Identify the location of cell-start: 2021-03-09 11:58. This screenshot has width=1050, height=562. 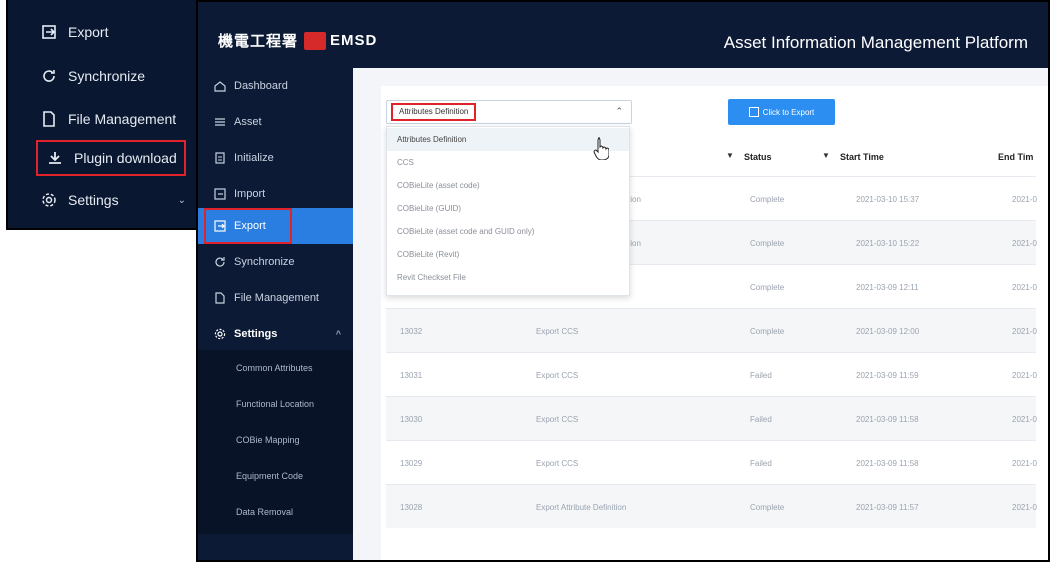
(887, 419).